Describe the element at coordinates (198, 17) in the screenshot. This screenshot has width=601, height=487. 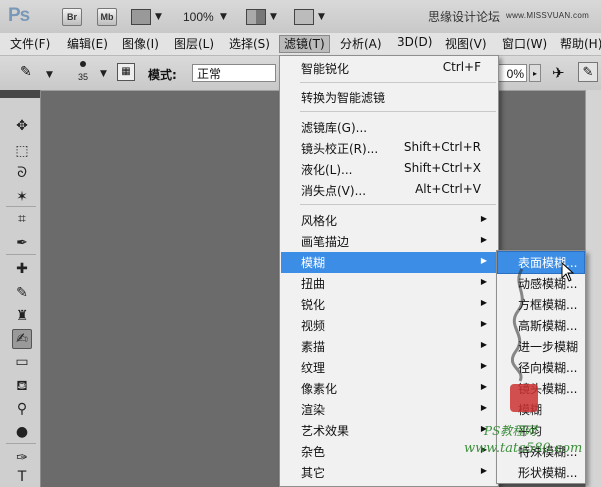
I see `zoom-level: 100%` at that location.